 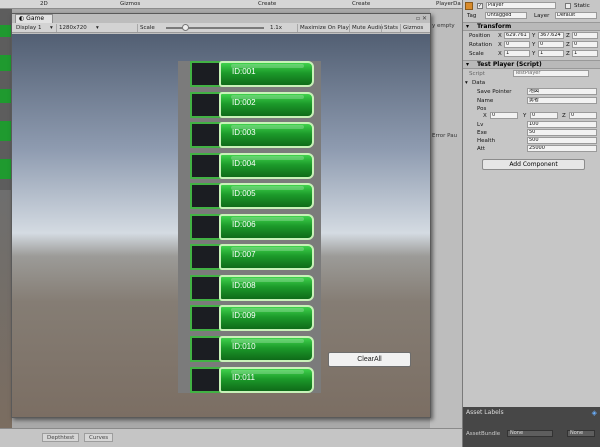 I want to click on pos-y-field: 0, so click(x=544, y=115).